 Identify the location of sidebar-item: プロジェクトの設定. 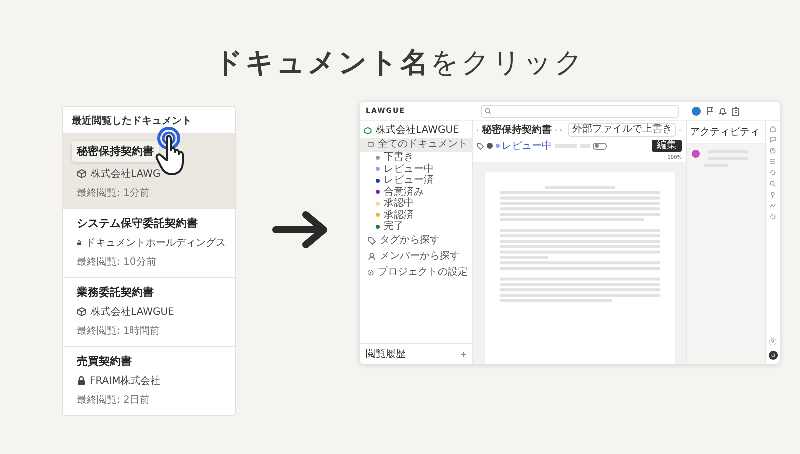
(416, 272).